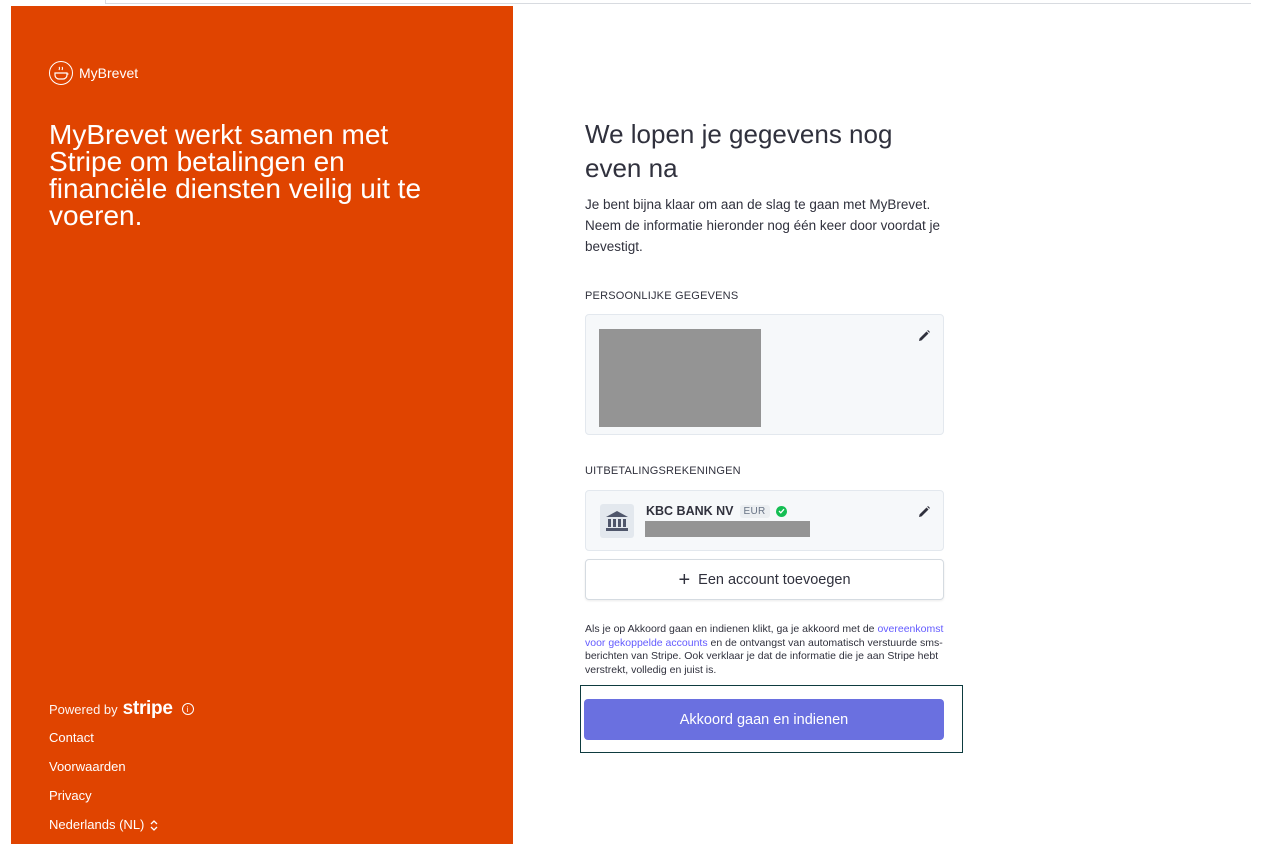 This screenshot has height=844, width=1261. Describe the element at coordinates (754, 511) in the screenshot. I see `currency-badge: EUR` at that location.